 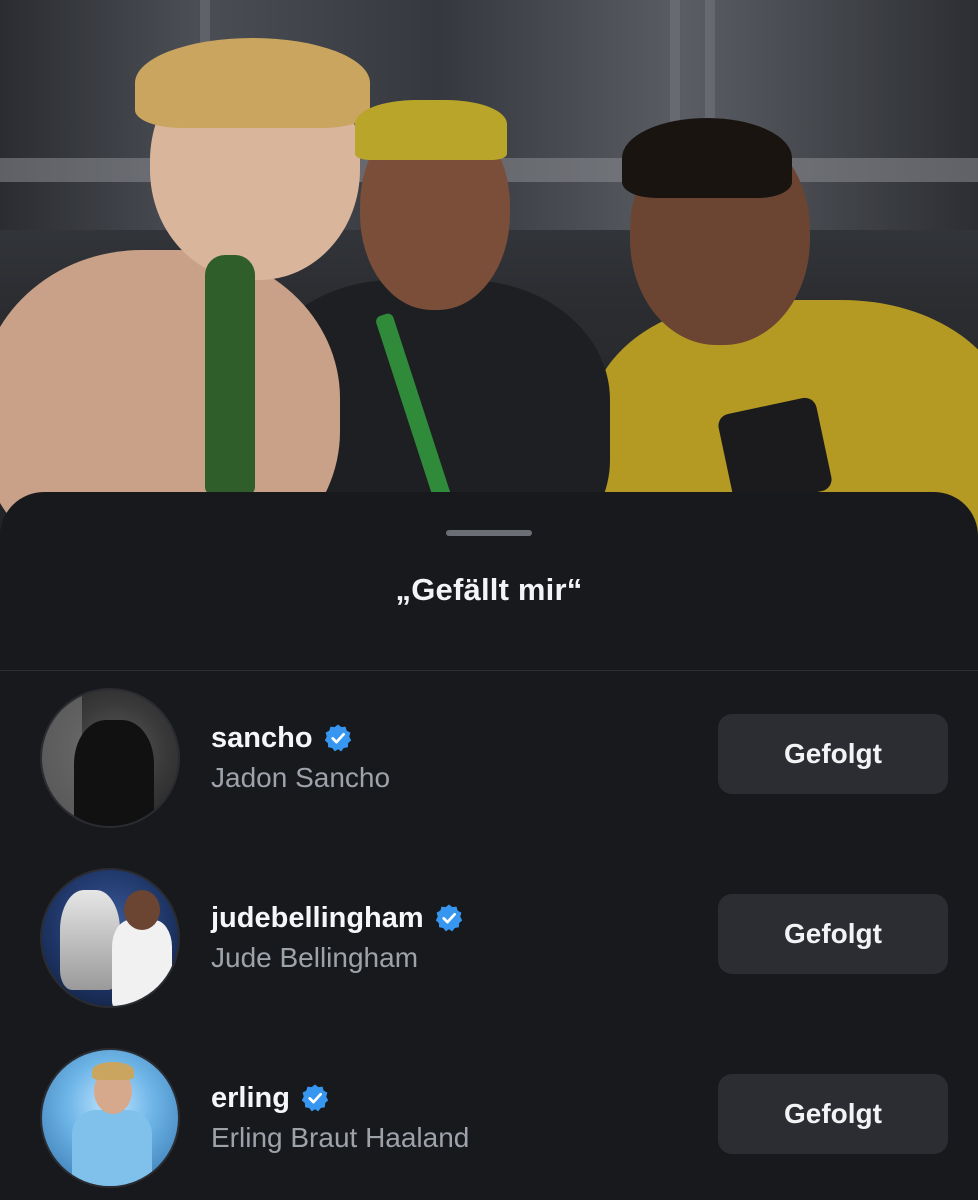 What do you see at coordinates (431, 130) in the screenshot?
I see `person-middle-headband` at bounding box center [431, 130].